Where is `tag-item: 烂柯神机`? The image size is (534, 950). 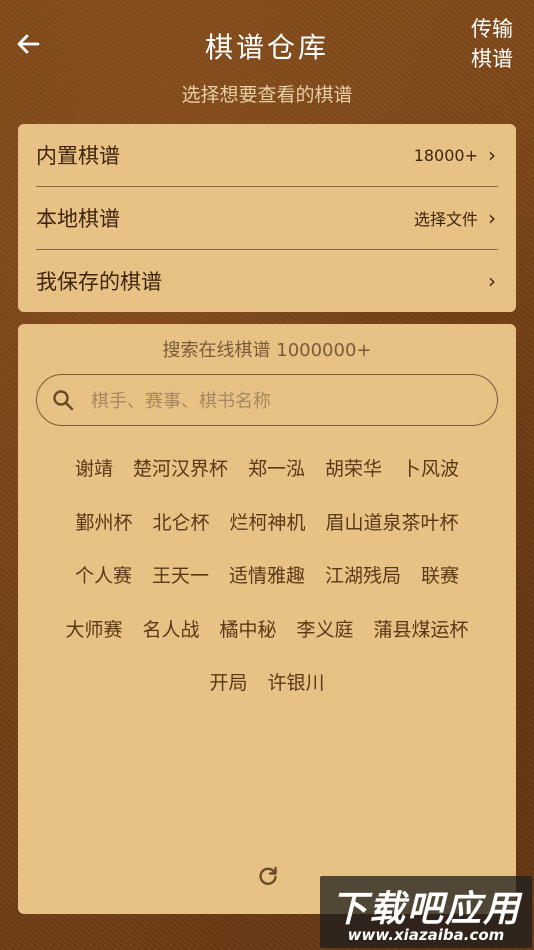 tag-item: 烂柯神机 is located at coordinates (268, 521).